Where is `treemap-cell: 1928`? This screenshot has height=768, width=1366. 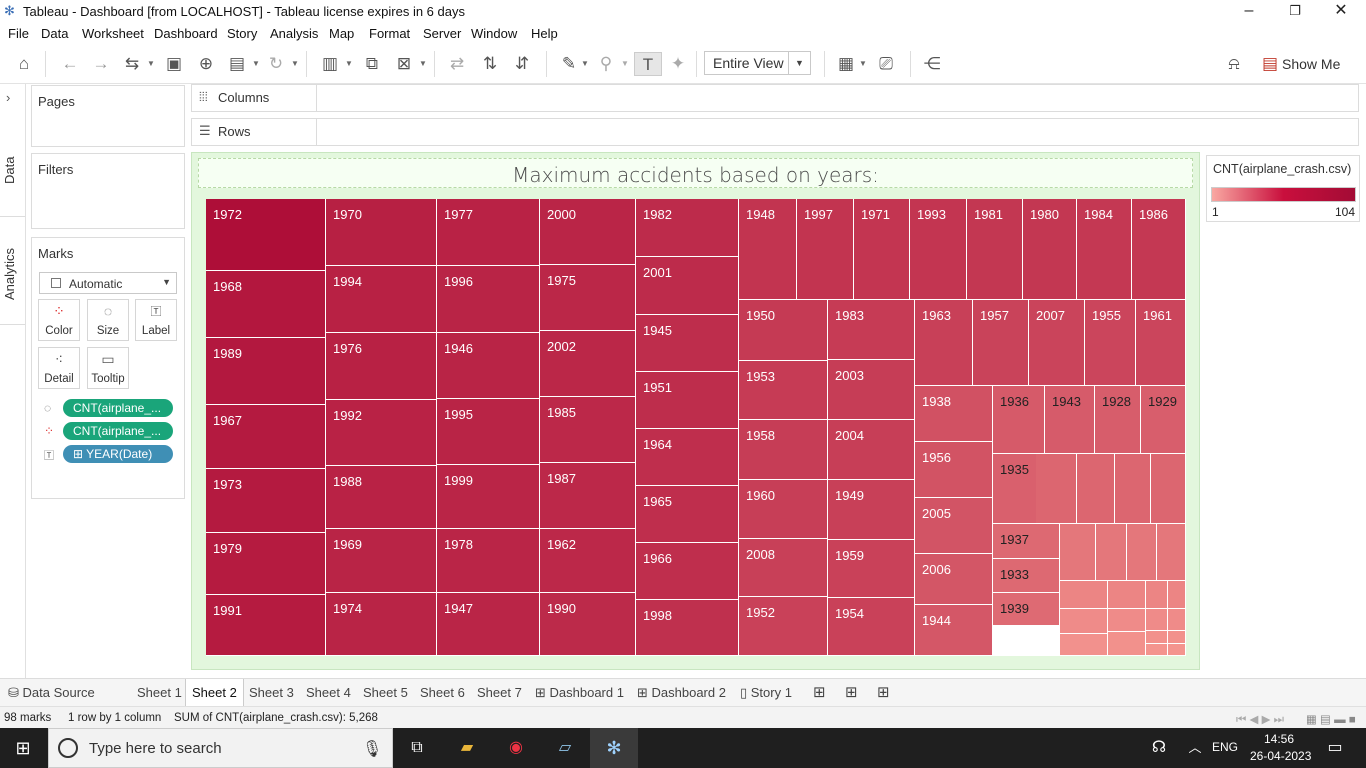 treemap-cell: 1928 is located at coordinates (1118, 420).